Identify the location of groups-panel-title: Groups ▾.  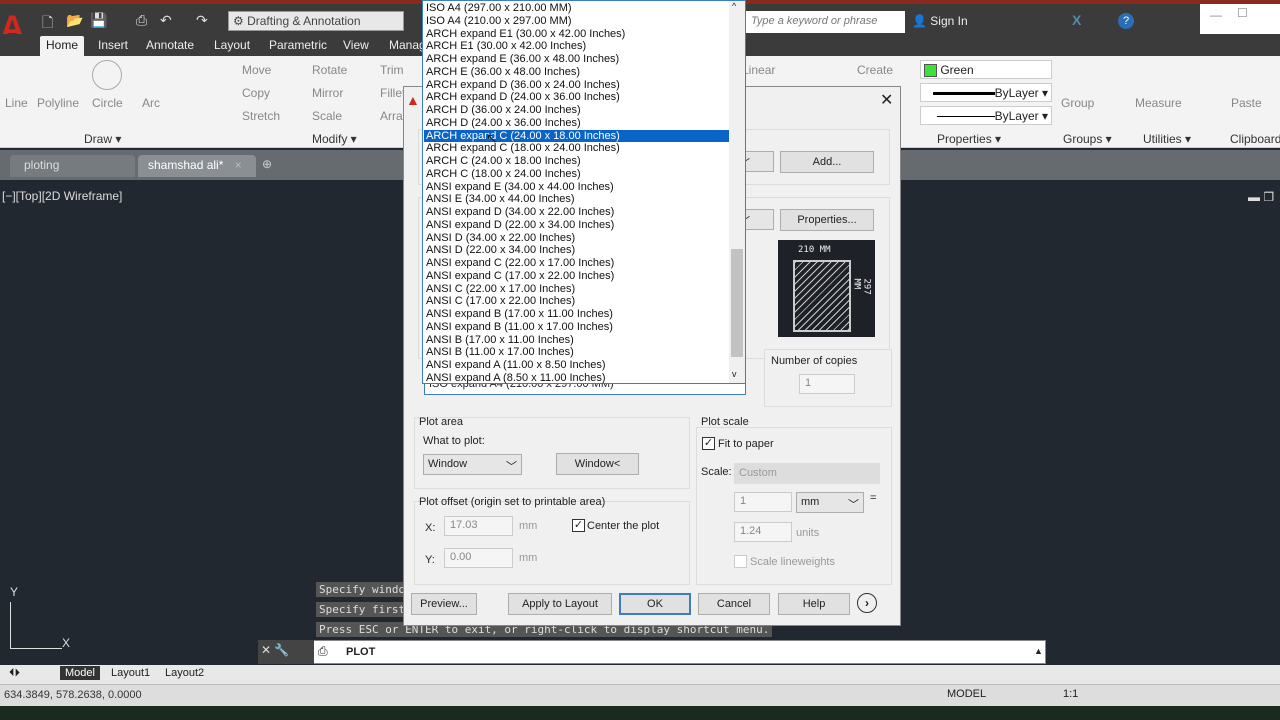
(1087, 139).